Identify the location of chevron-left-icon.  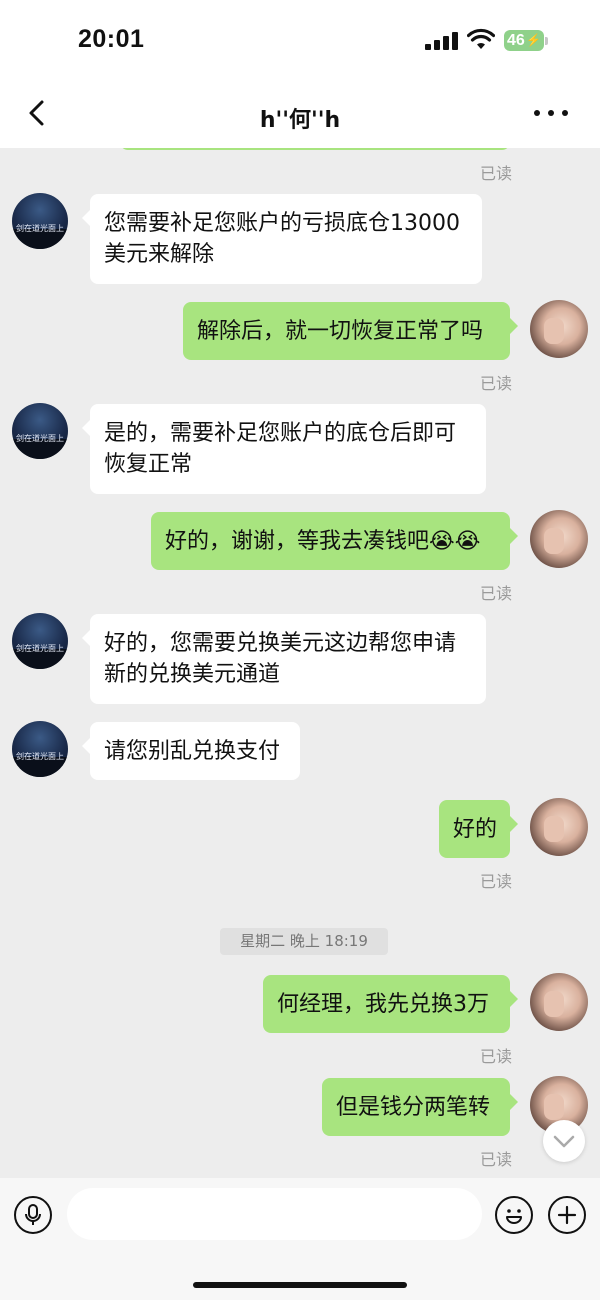
(37, 113).